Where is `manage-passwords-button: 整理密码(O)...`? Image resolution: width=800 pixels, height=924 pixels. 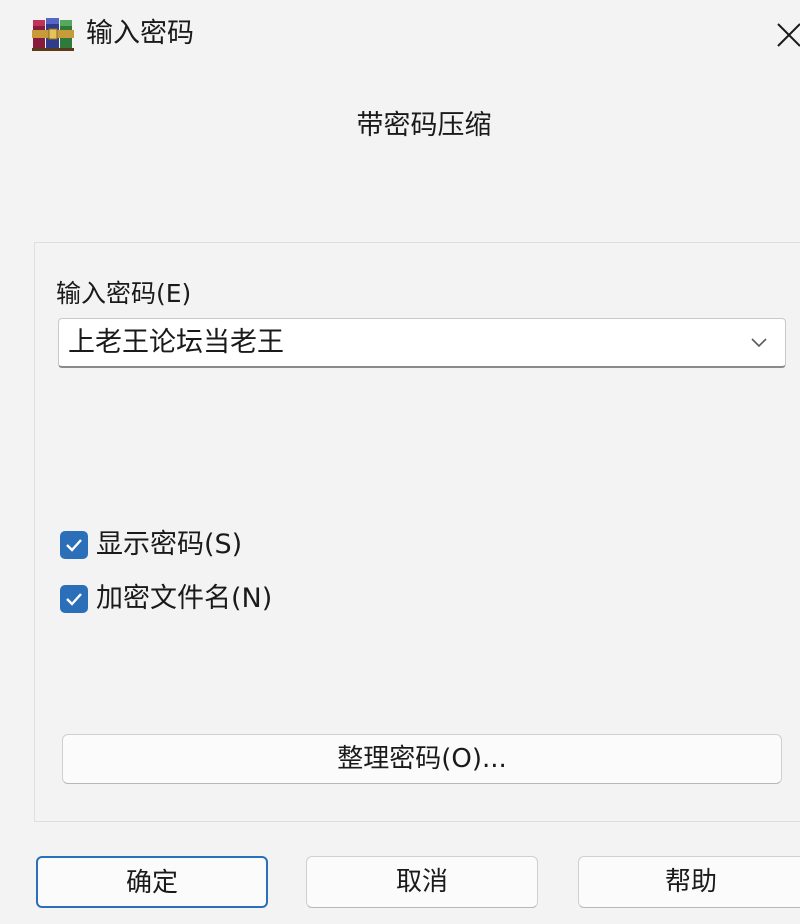 manage-passwords-button: 整理密码(O)... is located at coordinates (422, 759).